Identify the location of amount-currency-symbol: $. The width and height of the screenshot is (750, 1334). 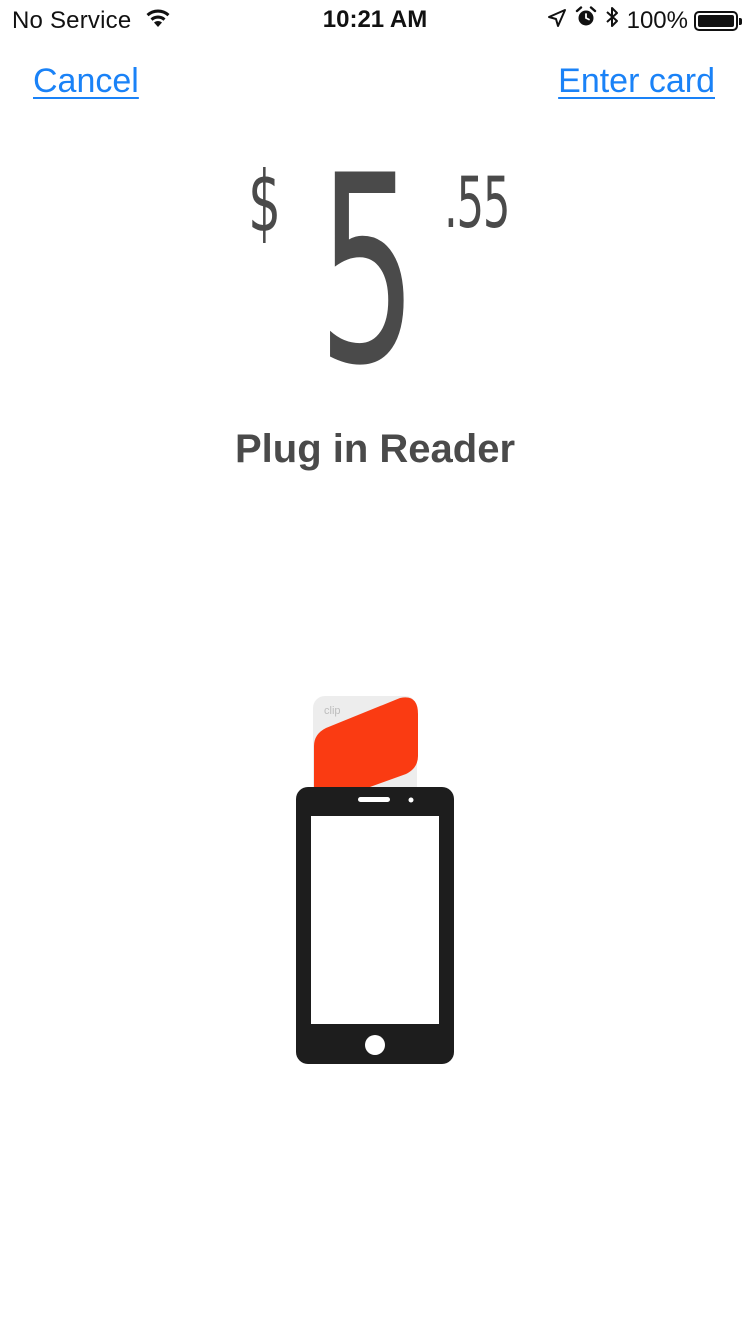
(265, 202).